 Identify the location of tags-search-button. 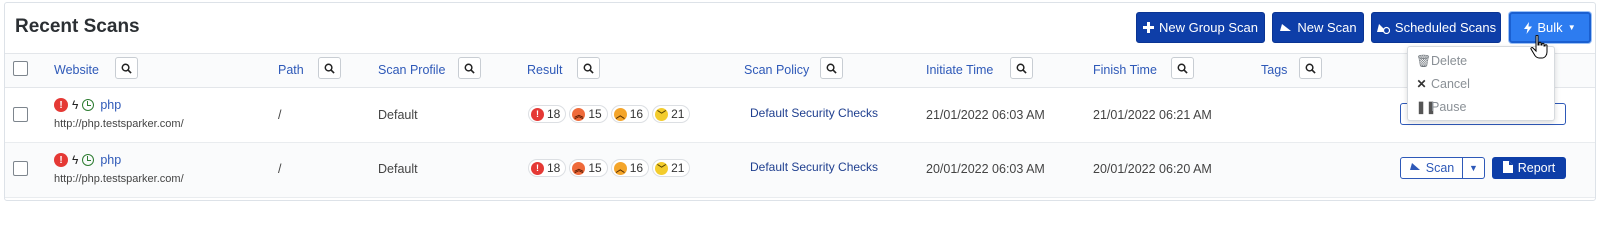
(1310, 68).